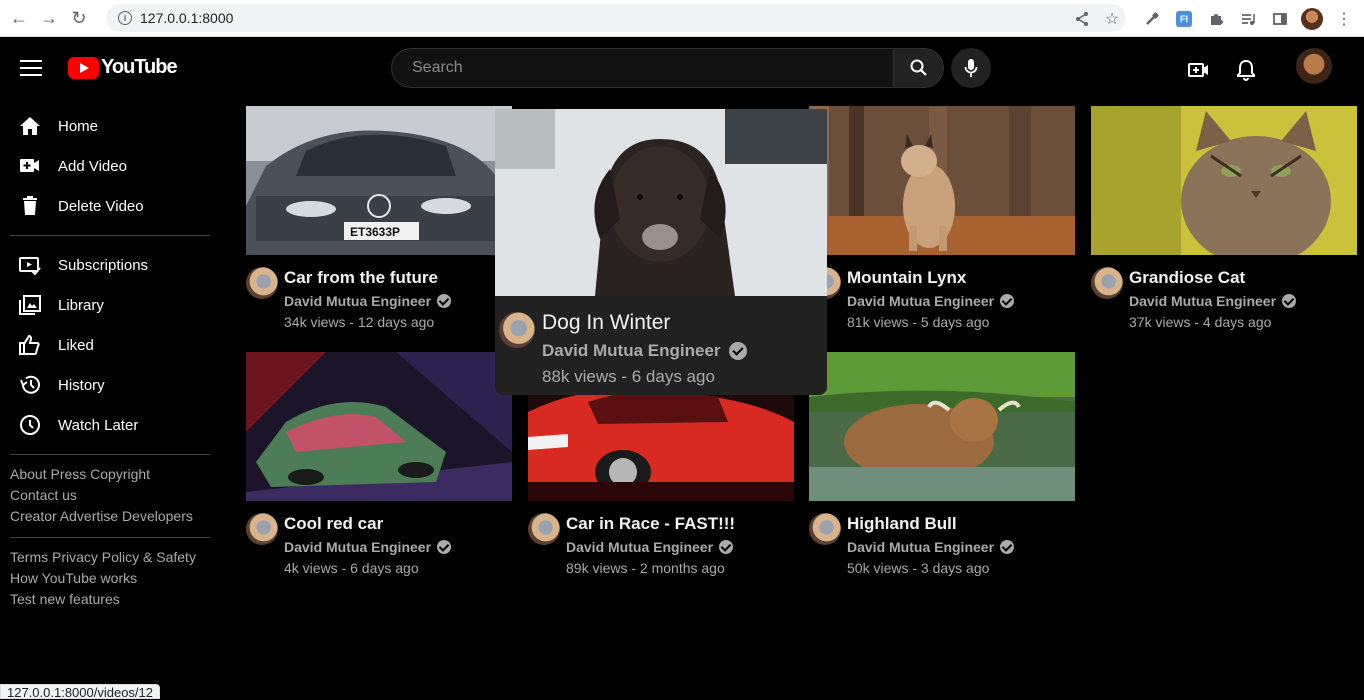 This screenshot has height=700, width=1364. I want to click on video-title: Highland Bull, so click(961, 524).